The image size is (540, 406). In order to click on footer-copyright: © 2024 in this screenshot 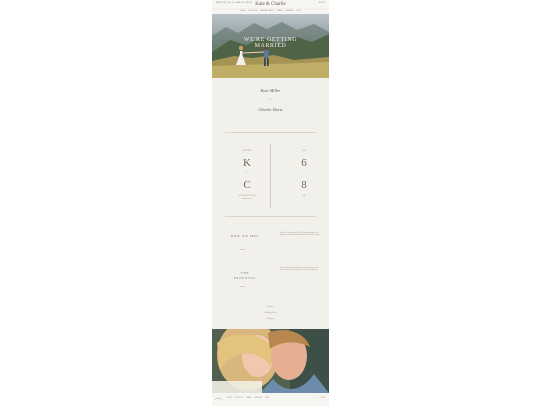, I will do `click(322, 398)`.